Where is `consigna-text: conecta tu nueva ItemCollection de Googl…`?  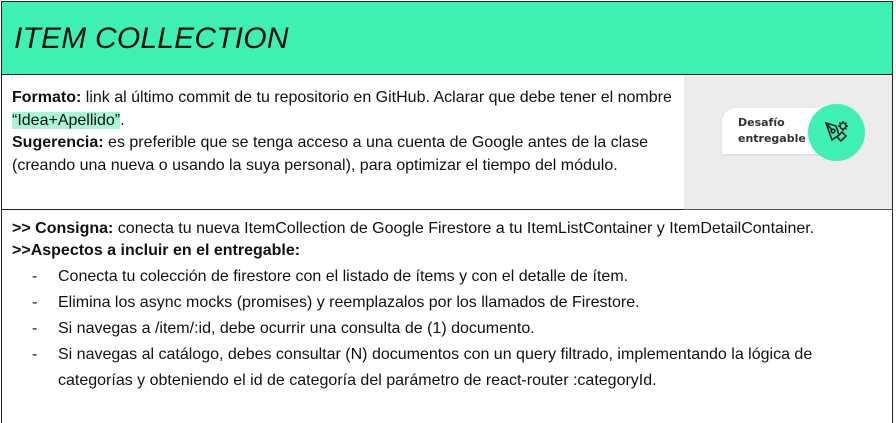 consigna-text: conecta tu nueva ItemCollection de Googl… is located at coordinates (464, 228).